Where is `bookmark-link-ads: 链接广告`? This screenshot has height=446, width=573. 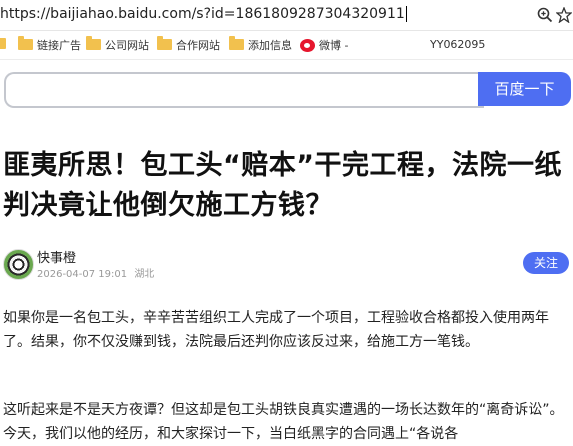 bookmark-link-ads: 链接广告 is located at coordinates (49, 44).